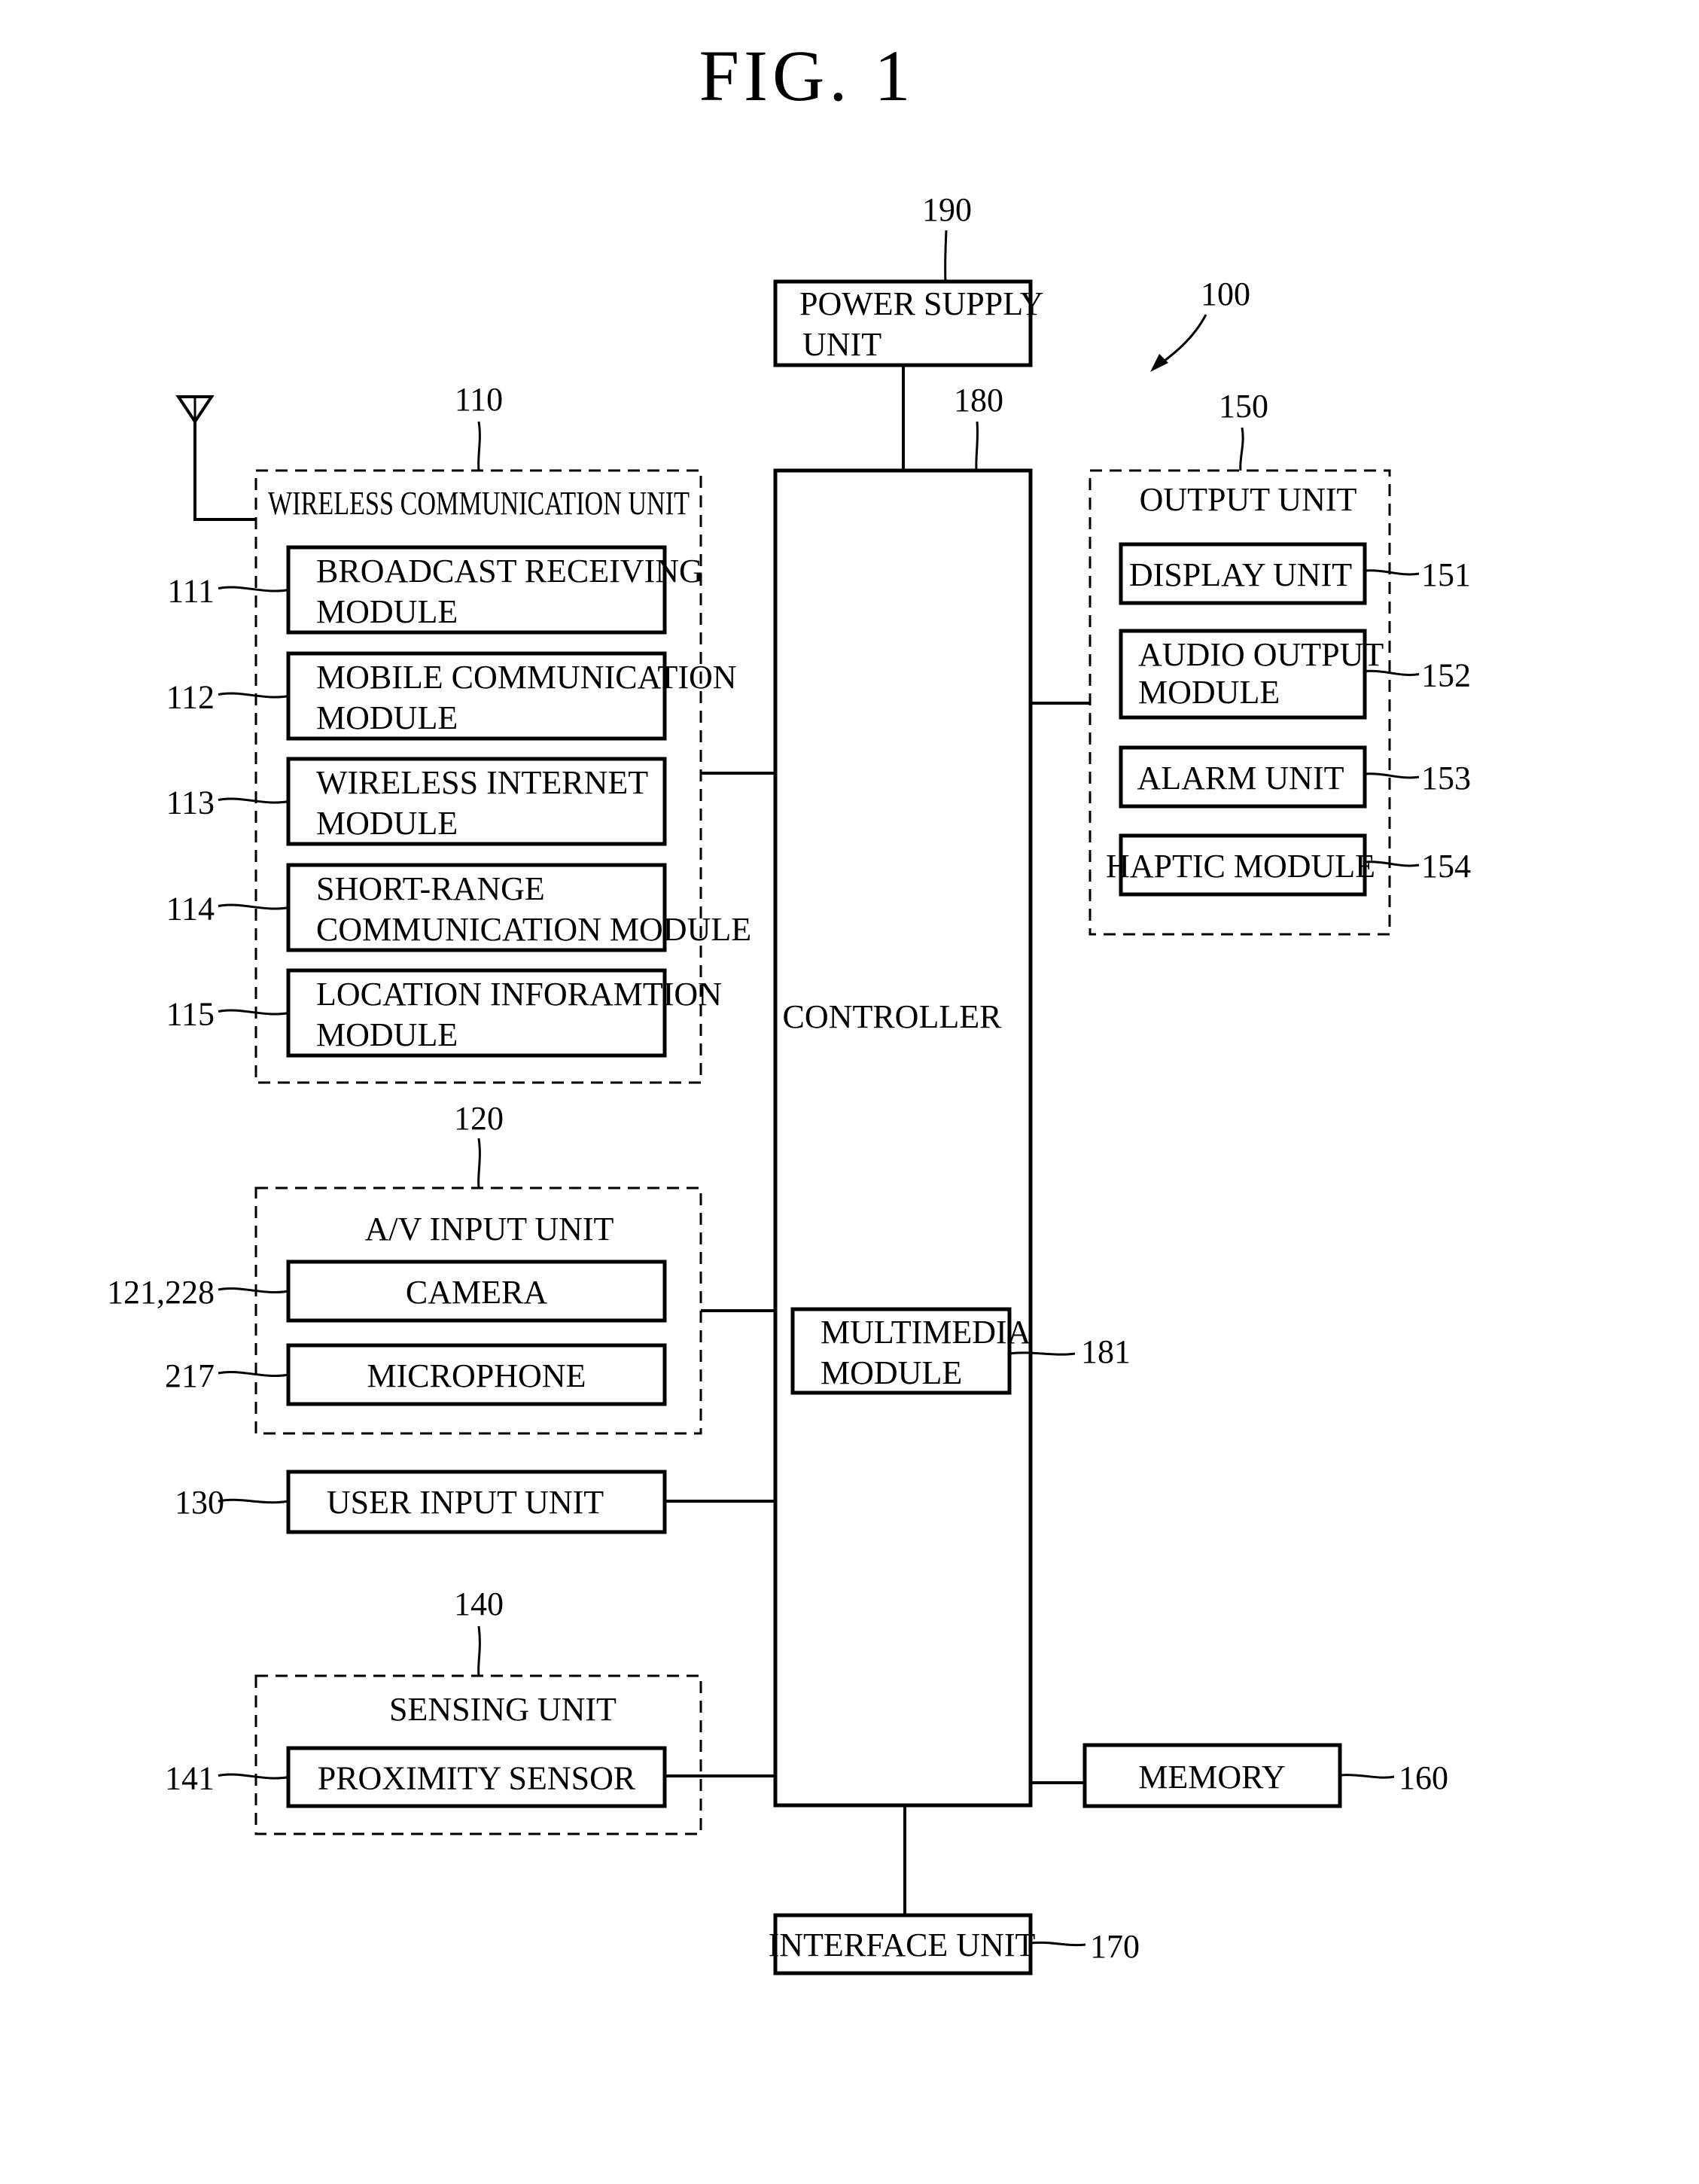 This screenshot has width=1699, height=2184. I want to click on ref-device: 100, so click(1225, 294).